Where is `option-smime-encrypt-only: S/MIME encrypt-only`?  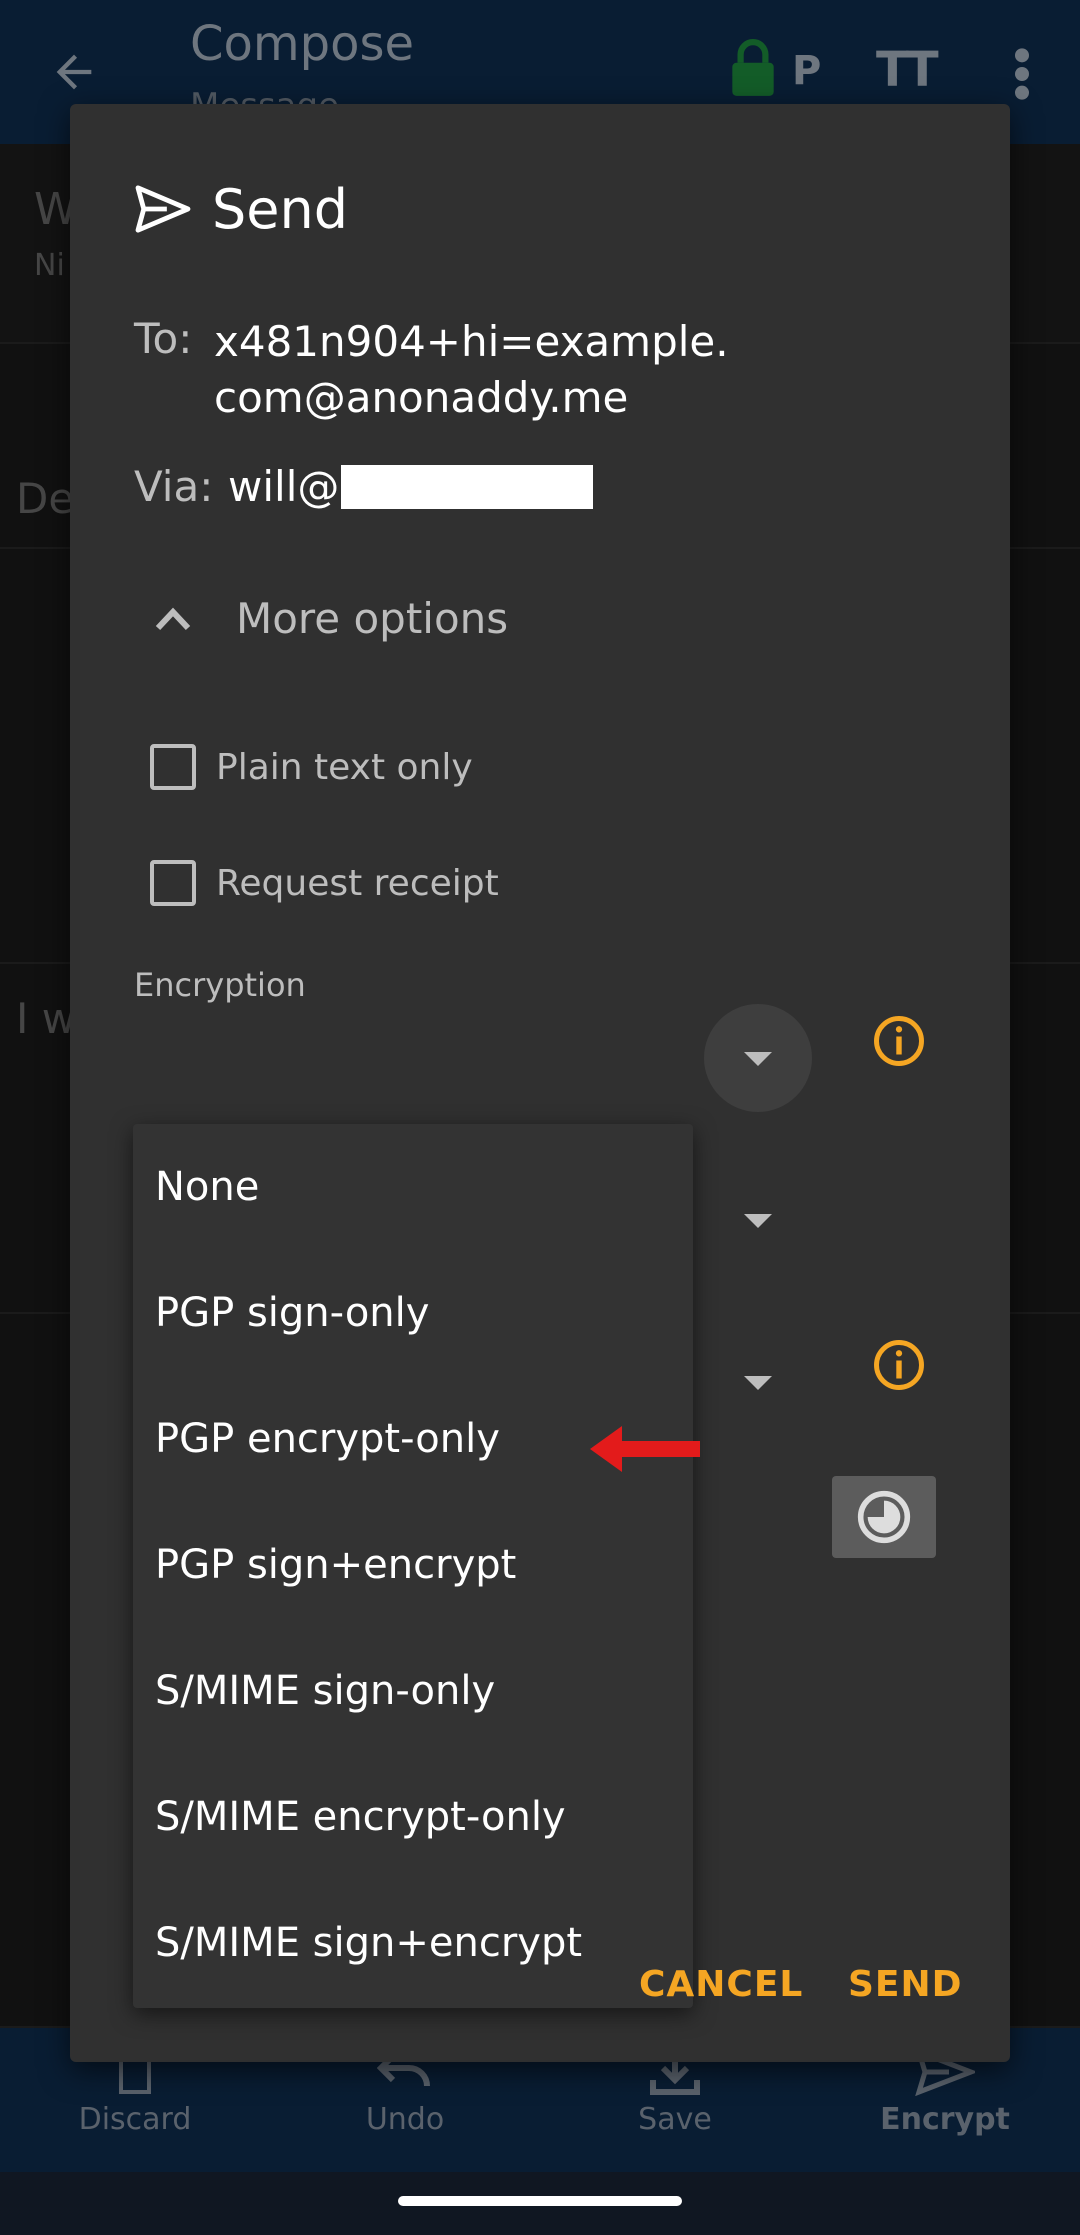
option-smime-encrypt-only: S/MIME encrypt-only is located at coordinates (413, 1817).